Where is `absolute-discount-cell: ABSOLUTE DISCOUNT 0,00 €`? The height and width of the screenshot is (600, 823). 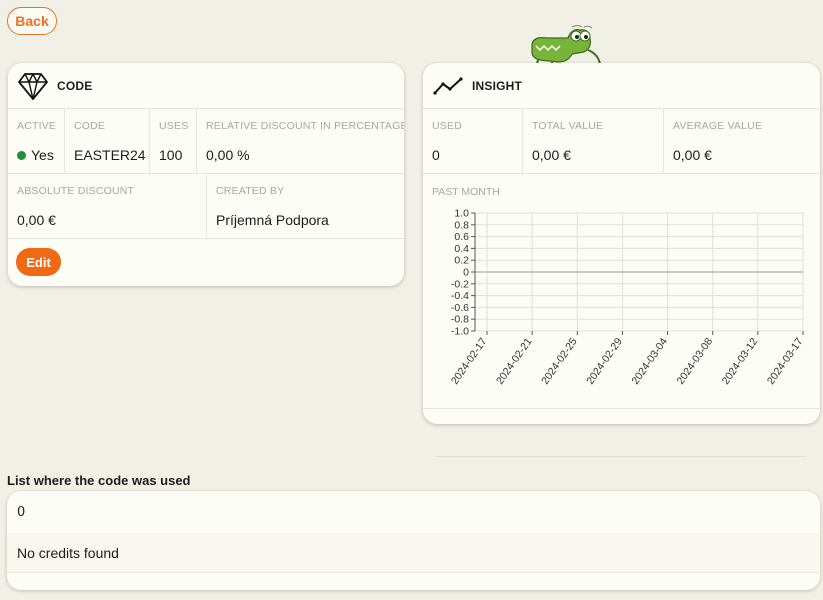 absolute-discount-cell: ABSOLUTE DISCOUNT 0,00 € is located at coordinates (107, 206).